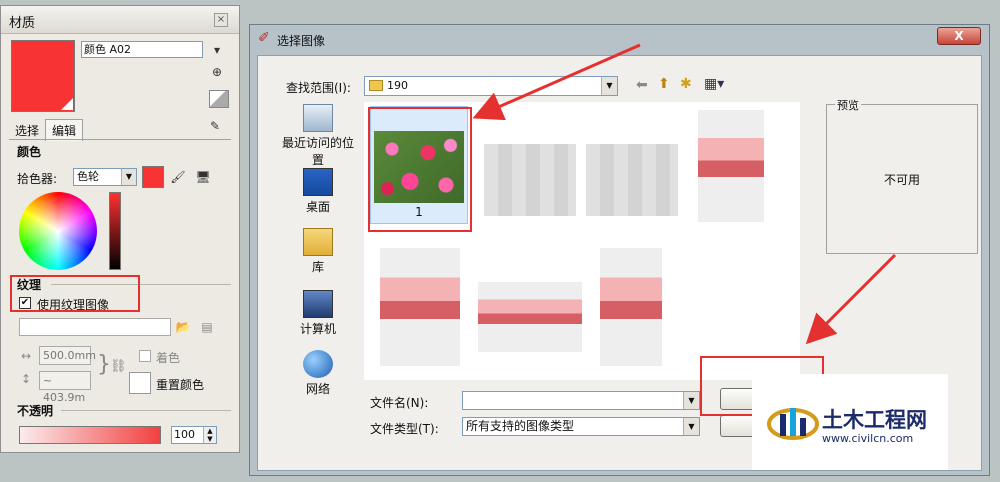 The height and width of the screenshot is (482, 1000). What do you see at coordinates (581, 400) in the screenshot?
I see `filename-input: ▼` at bounding box center [581, 400].